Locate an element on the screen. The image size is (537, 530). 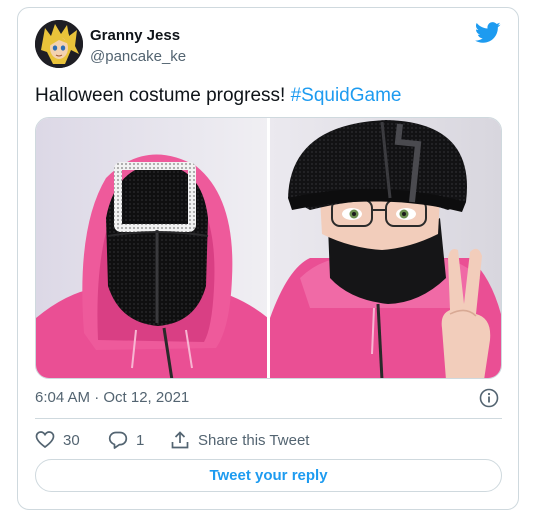
share-label: Share this Tweet is located at coordinates (254, 440).